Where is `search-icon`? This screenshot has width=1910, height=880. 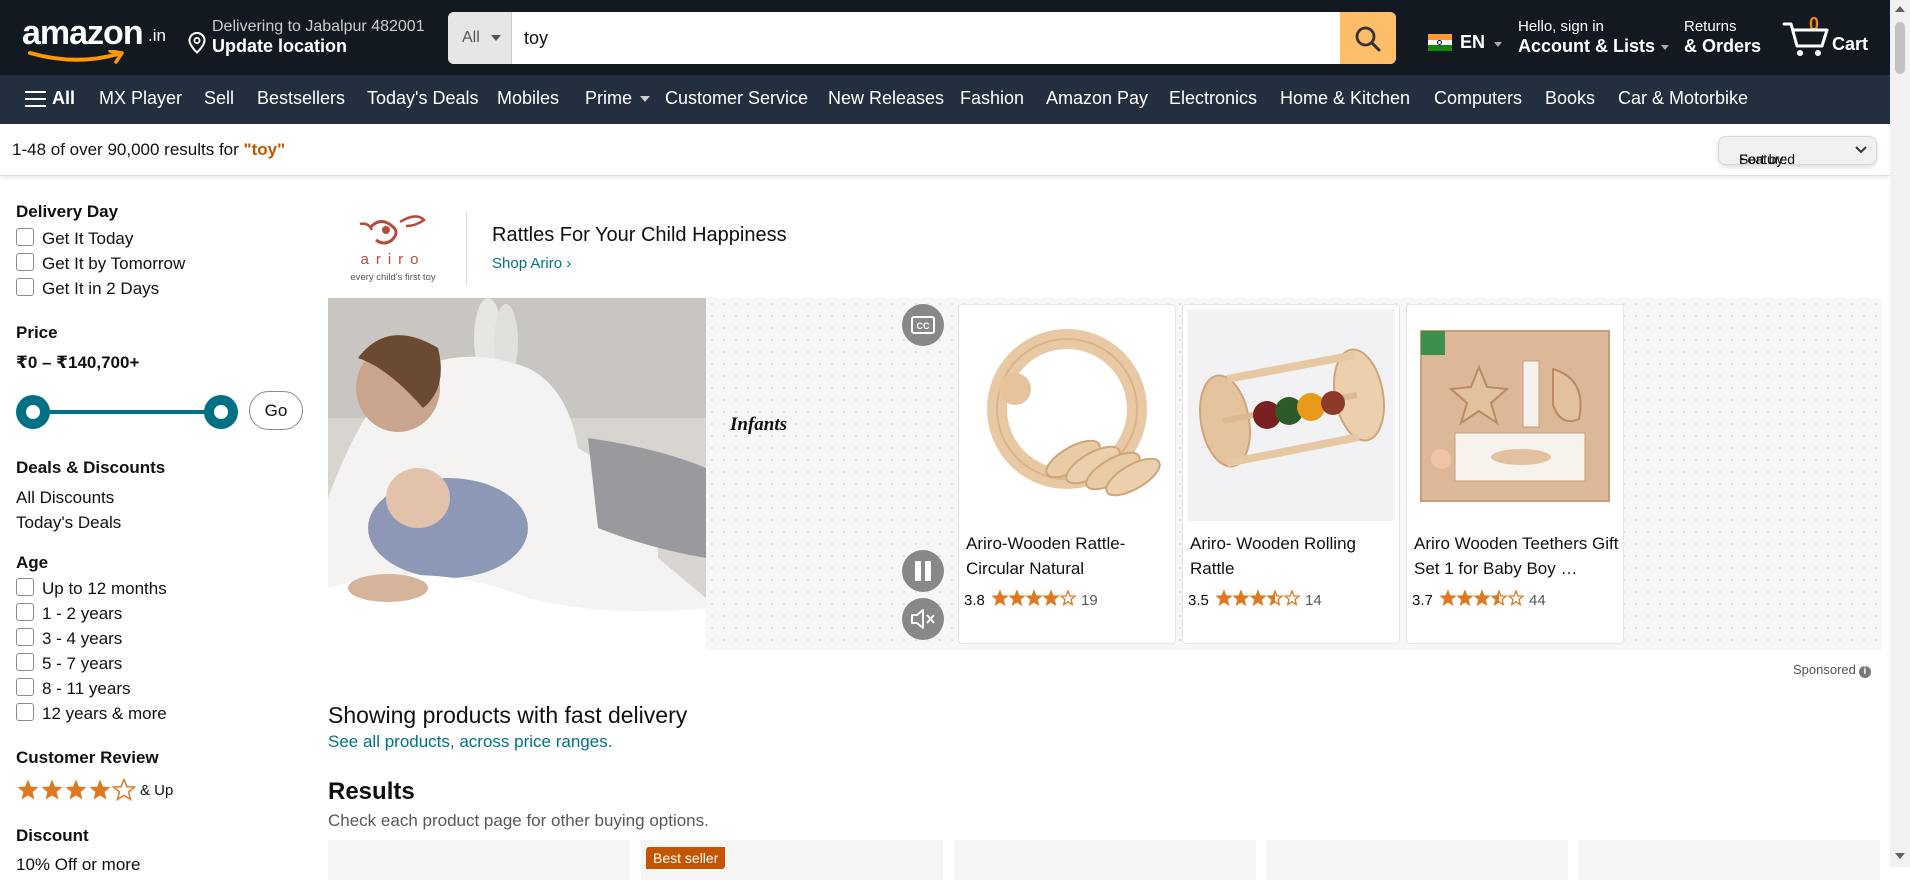
search-icon is located at coordinates (1368, 39).